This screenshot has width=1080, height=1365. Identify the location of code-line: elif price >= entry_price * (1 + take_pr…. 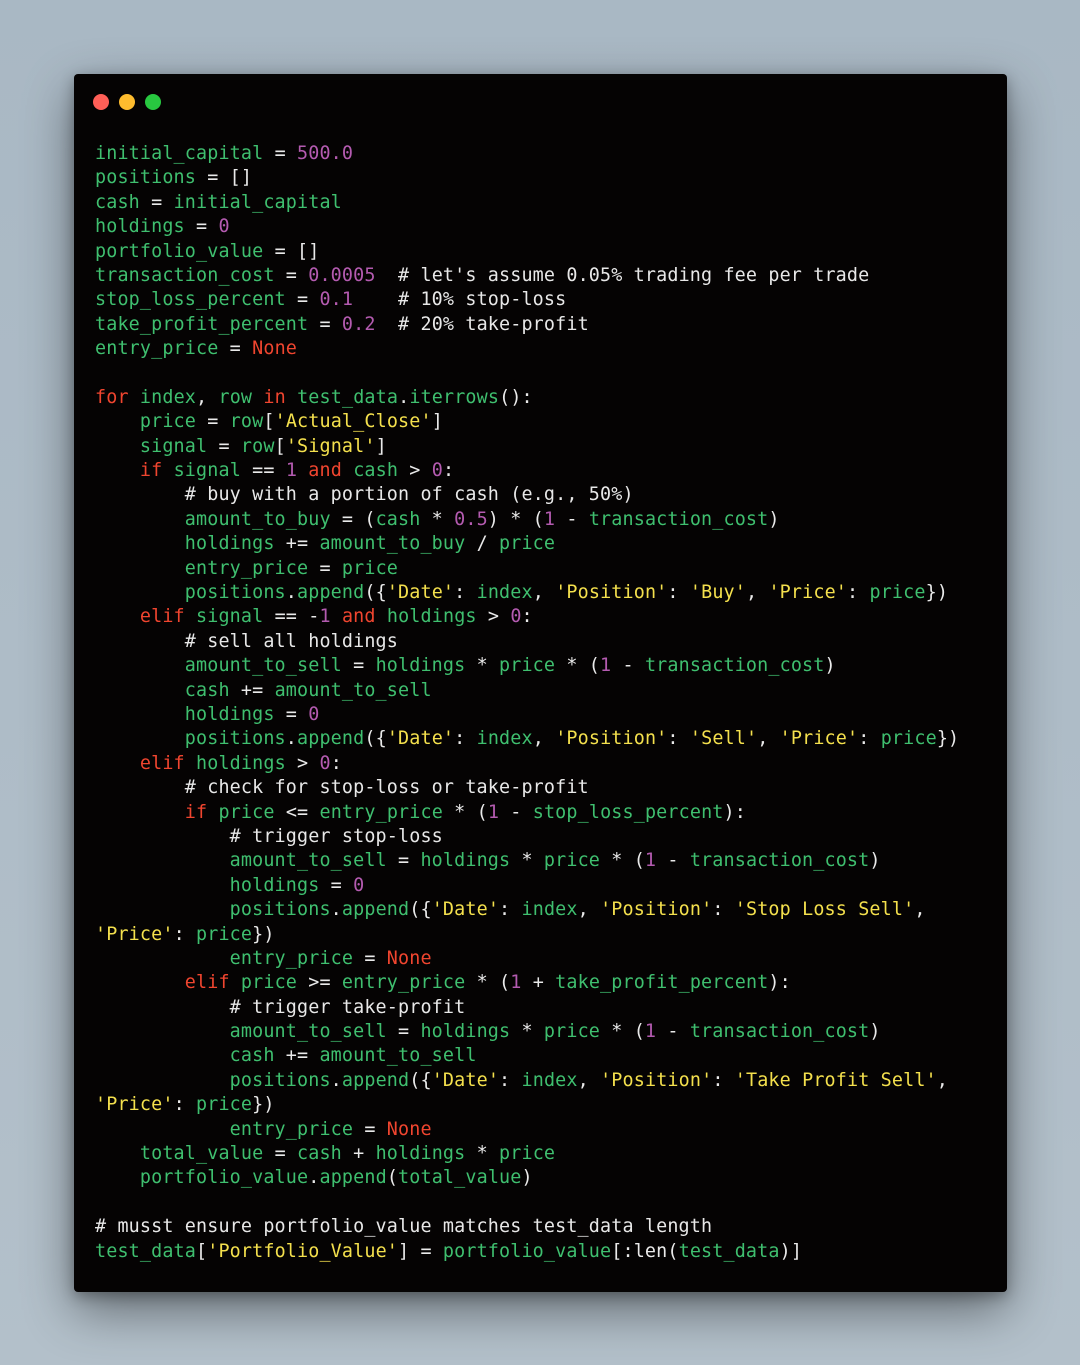
(527, 983).